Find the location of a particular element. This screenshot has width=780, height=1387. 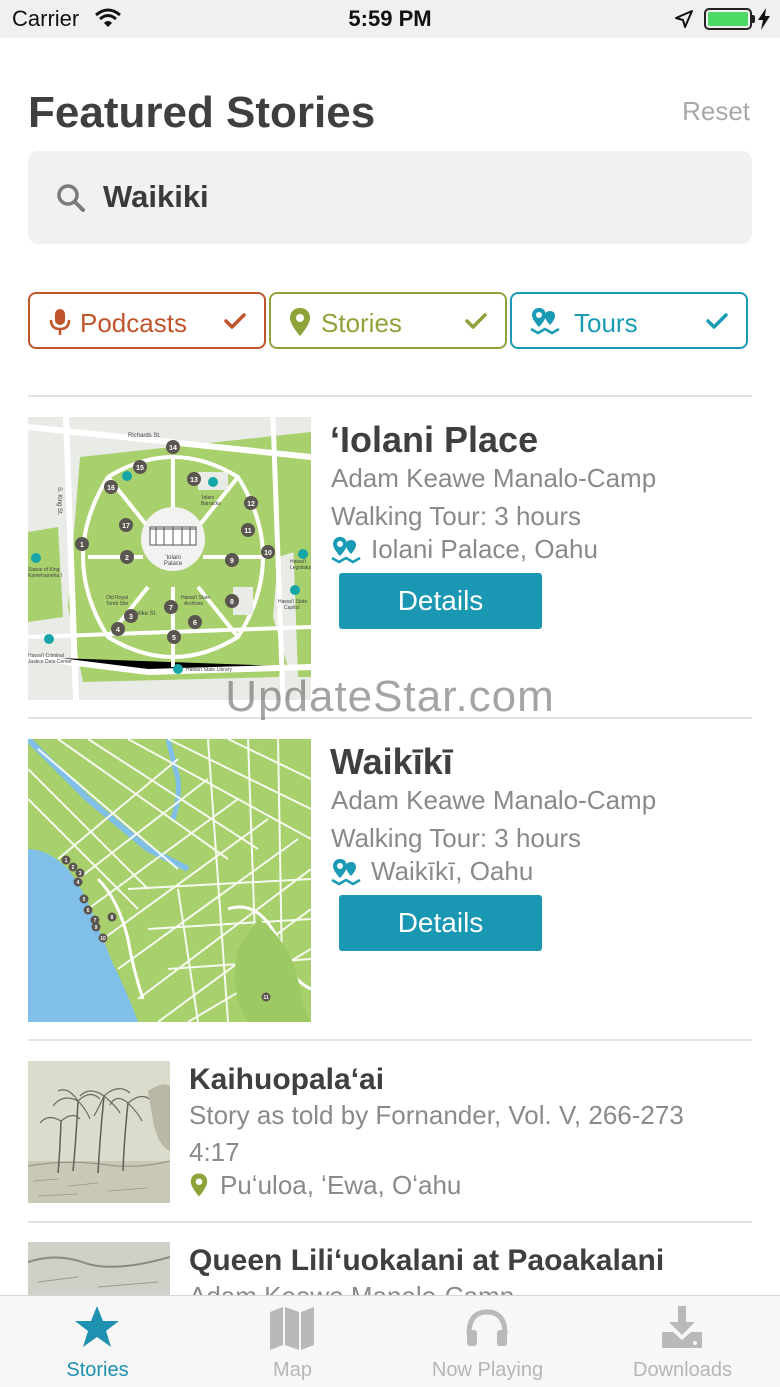

page-title: Featured Stories is located at coordinates (202, 112).